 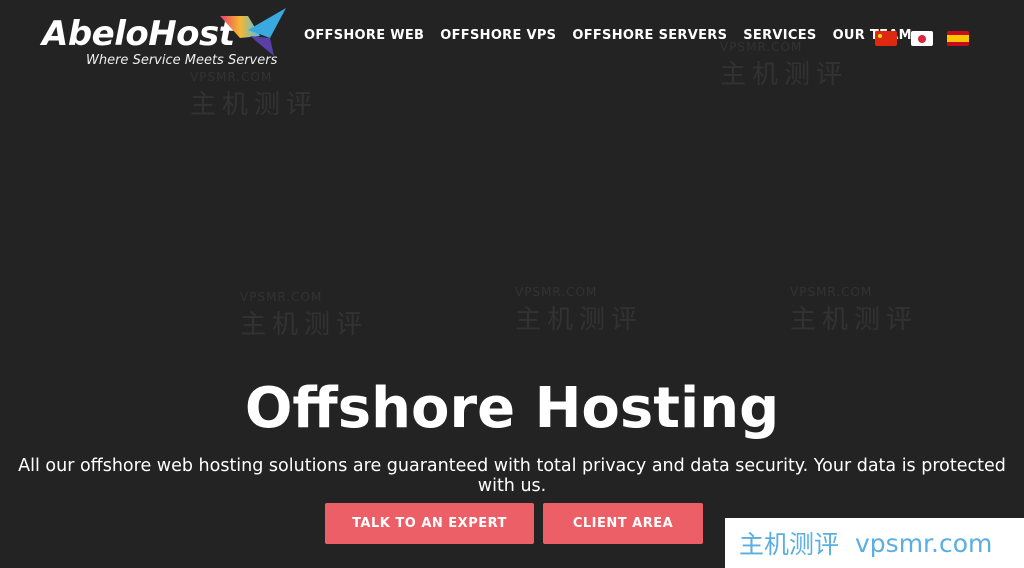 What do you see at coordinates (958, 38) in the screenshot?
I see `spain-flag-icon` at bounding box center [958, 38].